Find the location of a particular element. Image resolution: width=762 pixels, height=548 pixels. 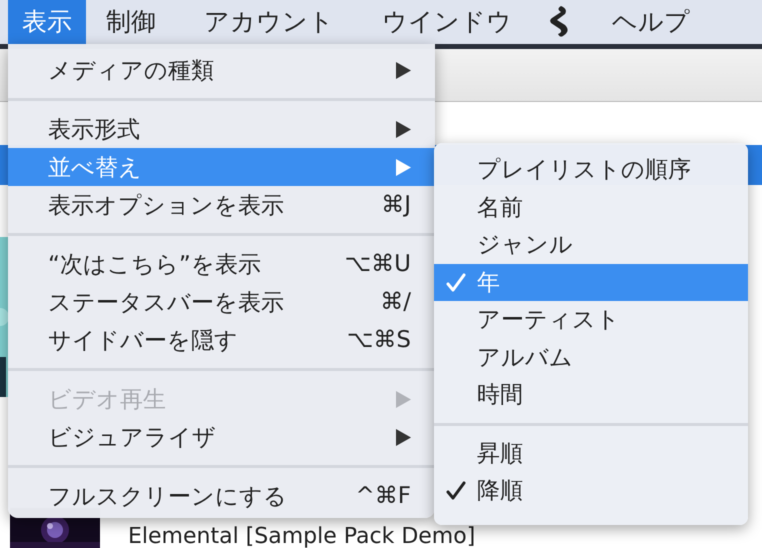

menu-item: 昇順 is located at coordinates (591, 453).